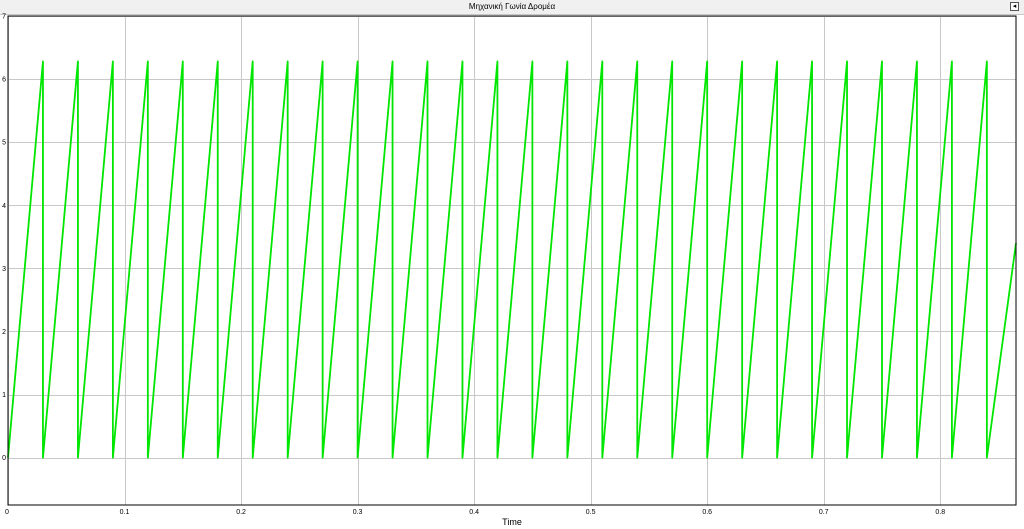 Image resolution: width=1024 pixels, height=529 pixels. I want to click on x-tick-label: 0.4, so click(474, 512).